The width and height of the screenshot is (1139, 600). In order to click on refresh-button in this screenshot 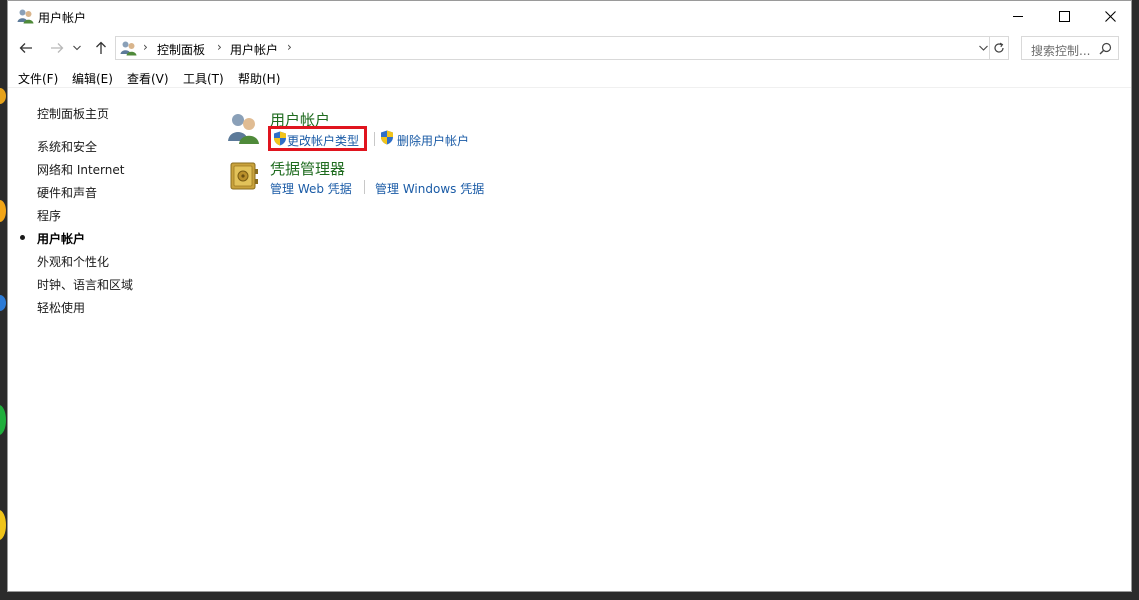, I will do `click(999, 48)`.